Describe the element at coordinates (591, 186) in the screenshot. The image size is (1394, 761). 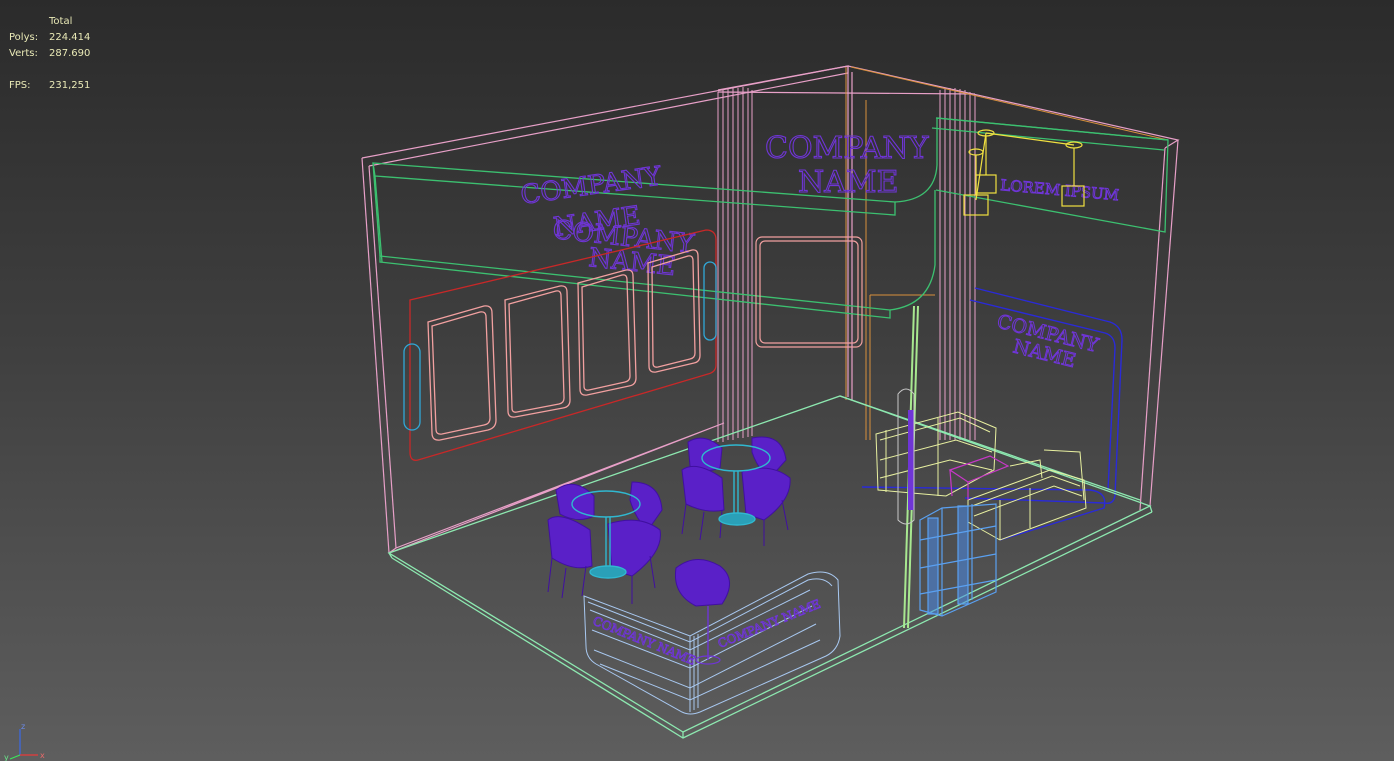
I see `left-wall-logo-text-1a: COMPANY` at that location.